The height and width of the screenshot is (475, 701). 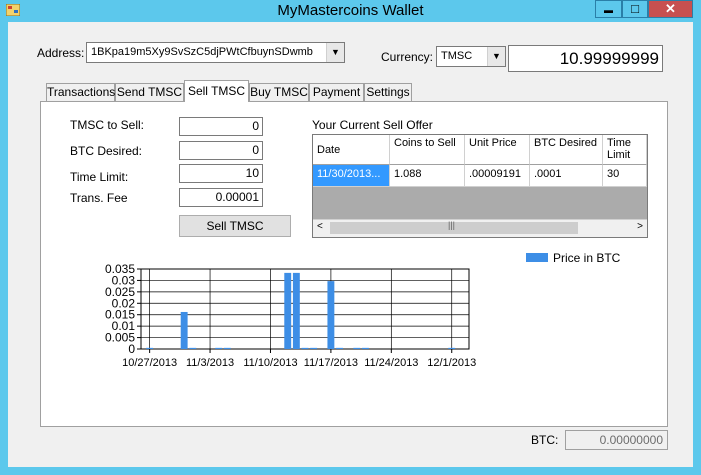 What do you see at coordinates (331, 363) in the screenshot?
I see `x-tick-label: 11/17/2013` at bounding box center [331, 363].